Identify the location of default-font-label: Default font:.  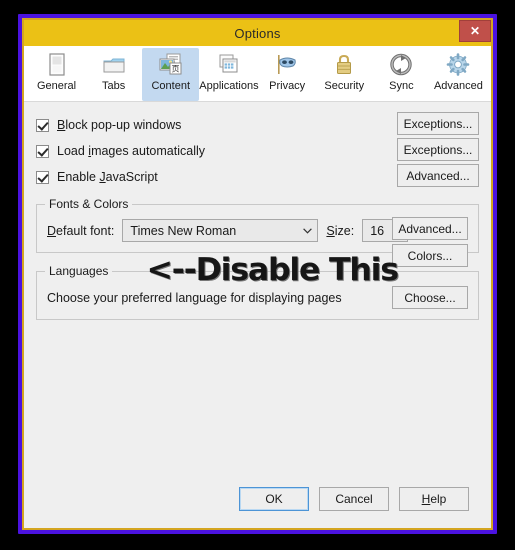
(80, 231).